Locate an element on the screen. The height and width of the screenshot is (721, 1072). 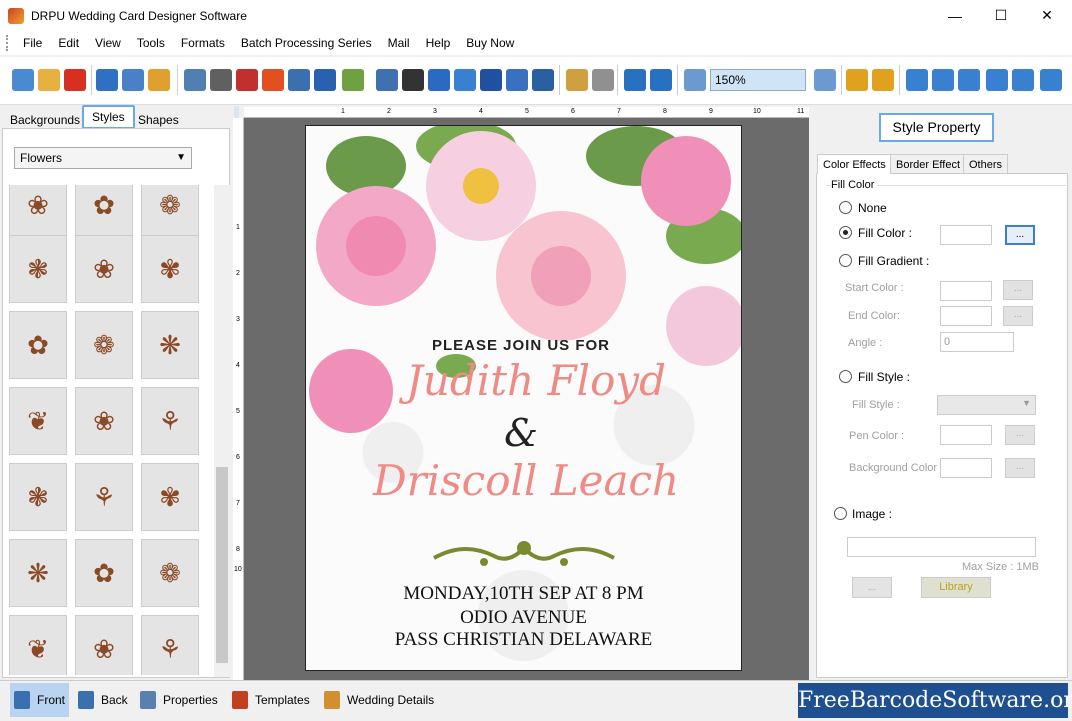
arrow-down-icon is located at coordinates (1051, 80).